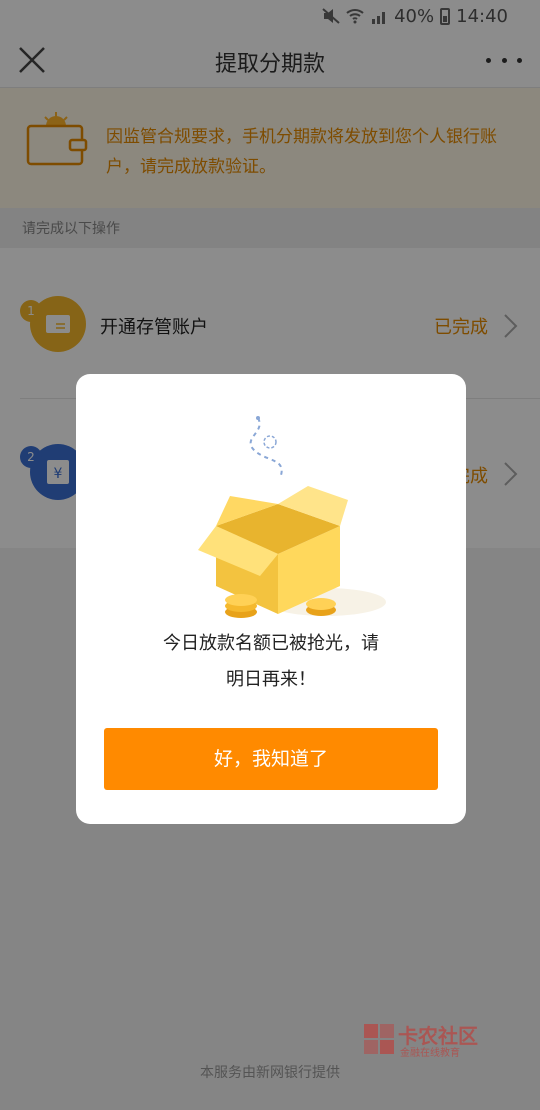 The height and width of the screenshot is (1110, 540). I want to click on dialog-message-line-1: 今日放款名额已被抢光，请, so click(271, 643).